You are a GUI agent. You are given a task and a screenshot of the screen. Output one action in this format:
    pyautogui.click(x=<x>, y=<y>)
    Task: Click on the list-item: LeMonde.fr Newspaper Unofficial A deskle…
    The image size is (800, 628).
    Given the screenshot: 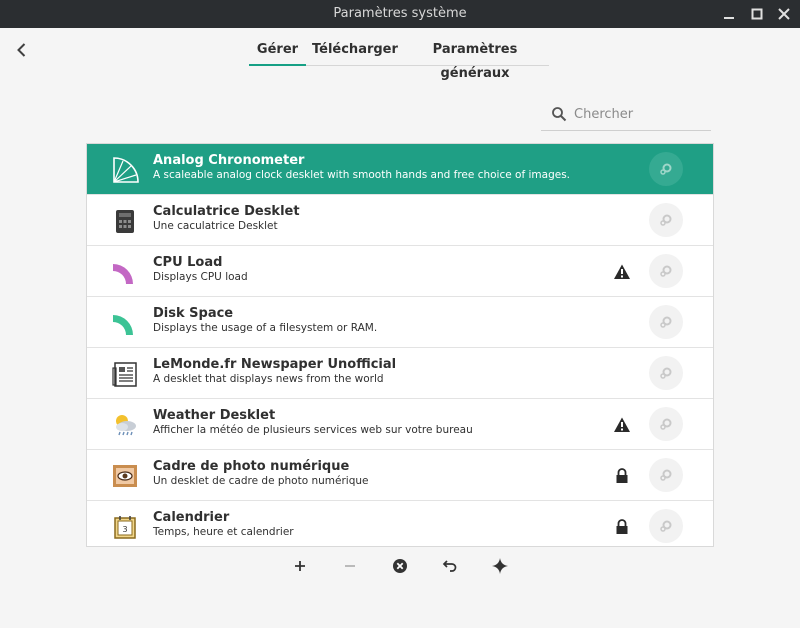 What is the action you would take?
    pyautogui.click(x=400, y=373)
    